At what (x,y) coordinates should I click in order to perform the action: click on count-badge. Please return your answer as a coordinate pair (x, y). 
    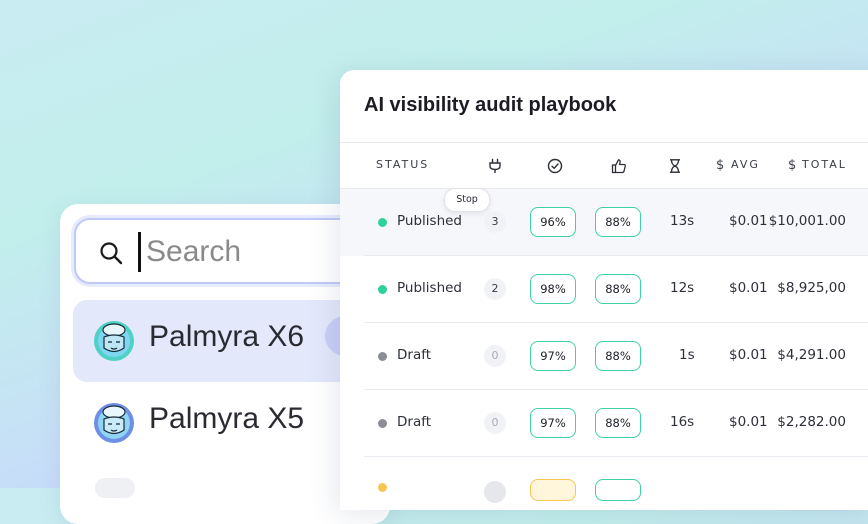
    Looking at the image, I should click on (495, 492).